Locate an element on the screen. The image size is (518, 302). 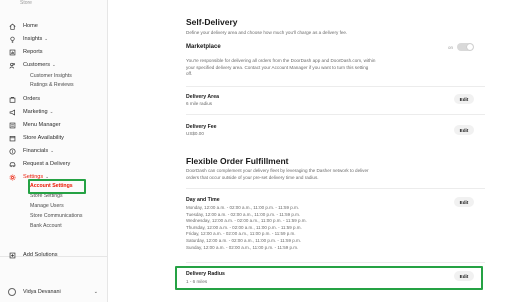
user-name: Vidya Devanani is located at coordinates (42, 292).